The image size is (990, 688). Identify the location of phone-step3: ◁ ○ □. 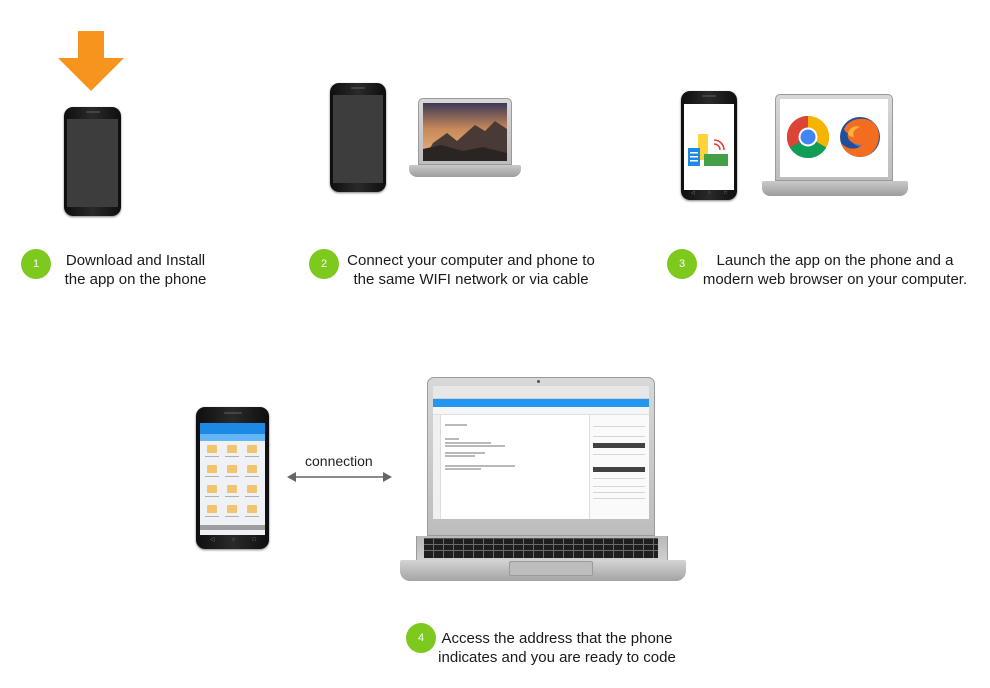
(709, 145).